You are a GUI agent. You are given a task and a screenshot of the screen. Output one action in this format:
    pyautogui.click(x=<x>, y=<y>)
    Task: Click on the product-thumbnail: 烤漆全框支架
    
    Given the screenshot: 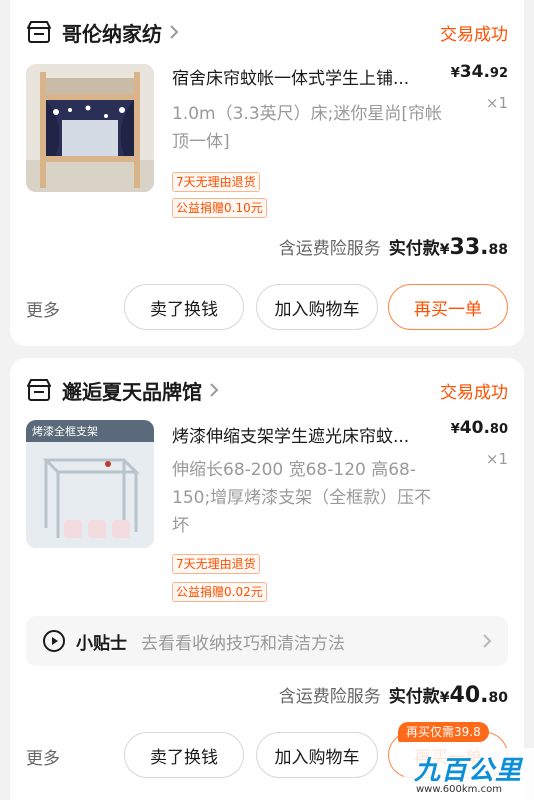 What is the action you would take?
    pyautogui.click(x=90, y=484)
    